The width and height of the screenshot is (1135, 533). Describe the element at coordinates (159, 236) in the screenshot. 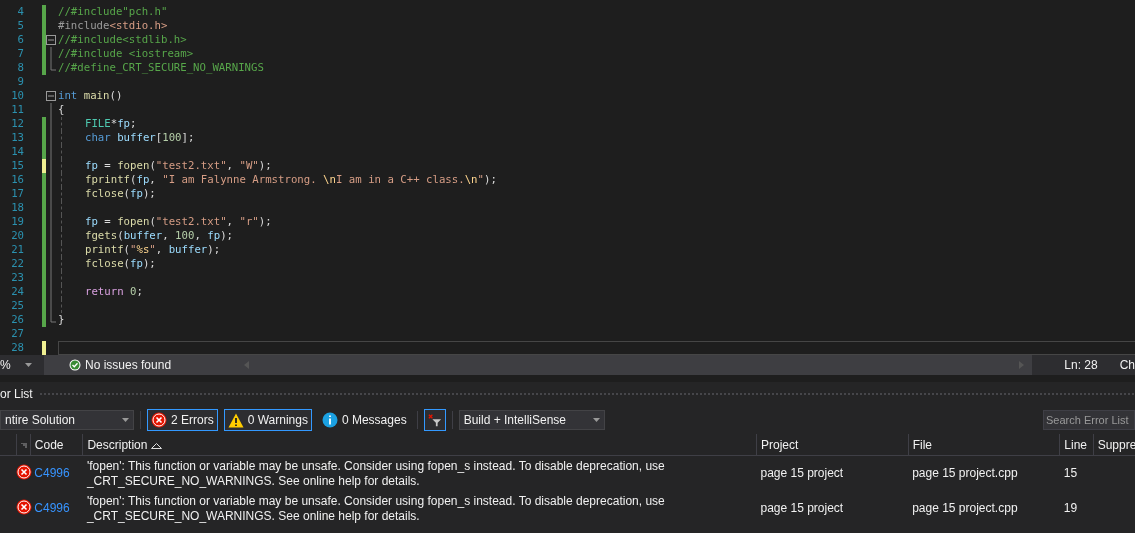

I see `code-line: fgets(buffer, 100, fp);` at that location.